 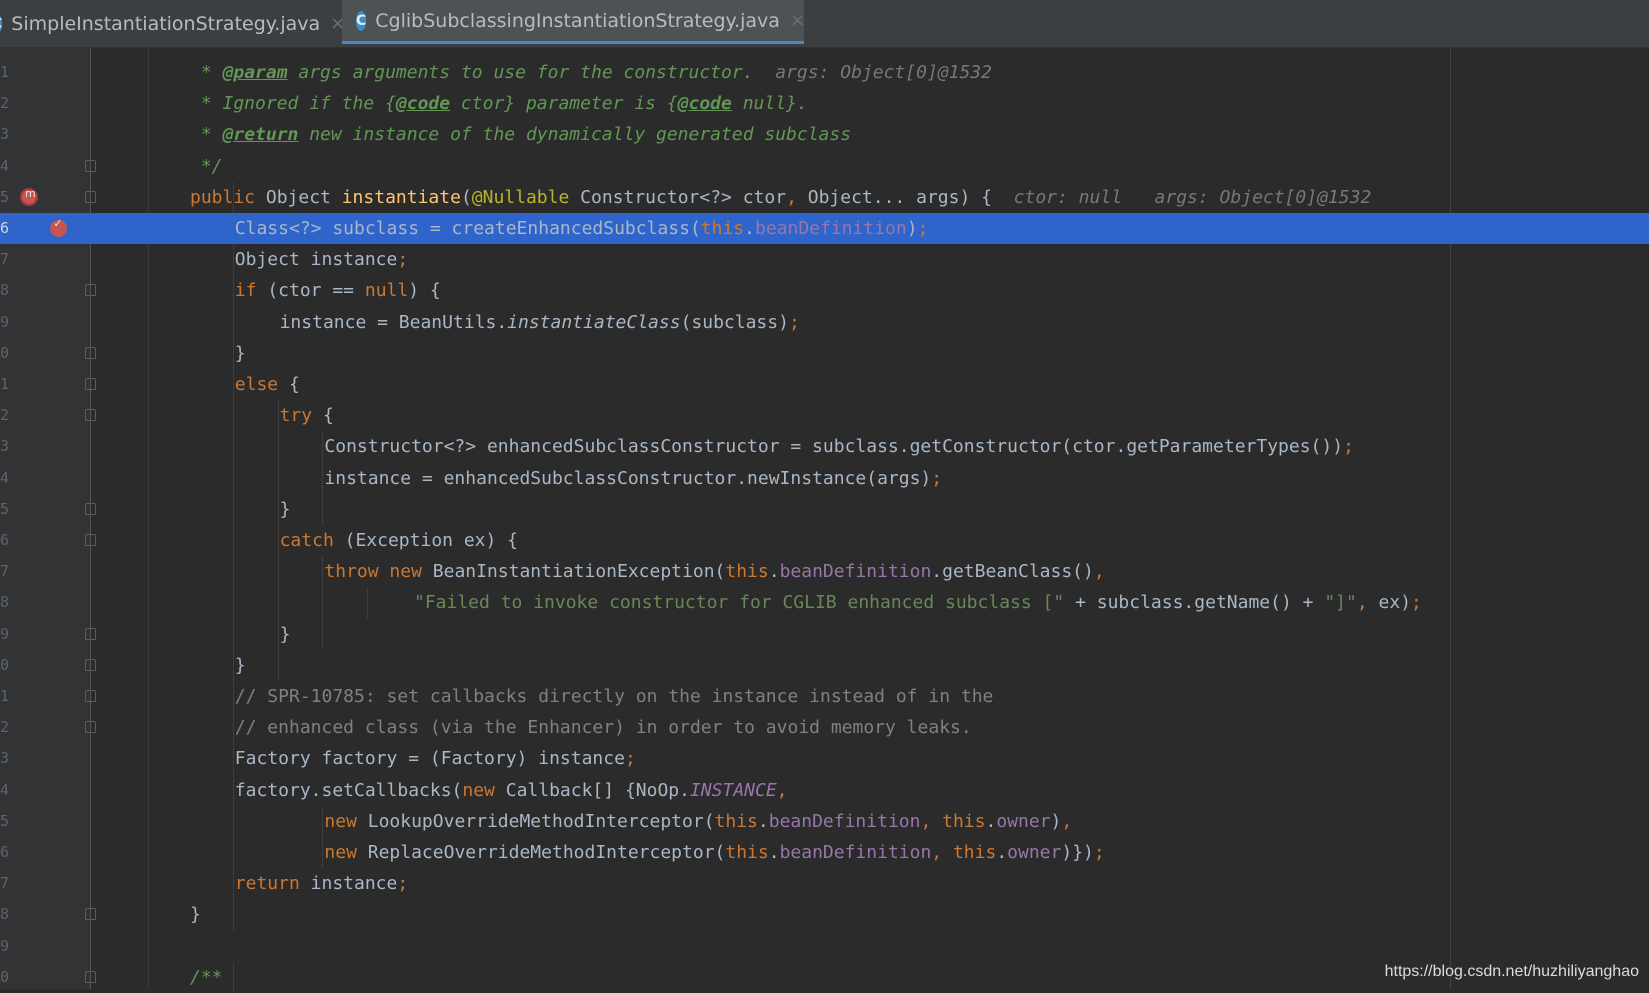 What do you see at coordinates (855, 852) in the screenshot?
I see `code-token: beanDefinition` at bounding box center [855, 852].